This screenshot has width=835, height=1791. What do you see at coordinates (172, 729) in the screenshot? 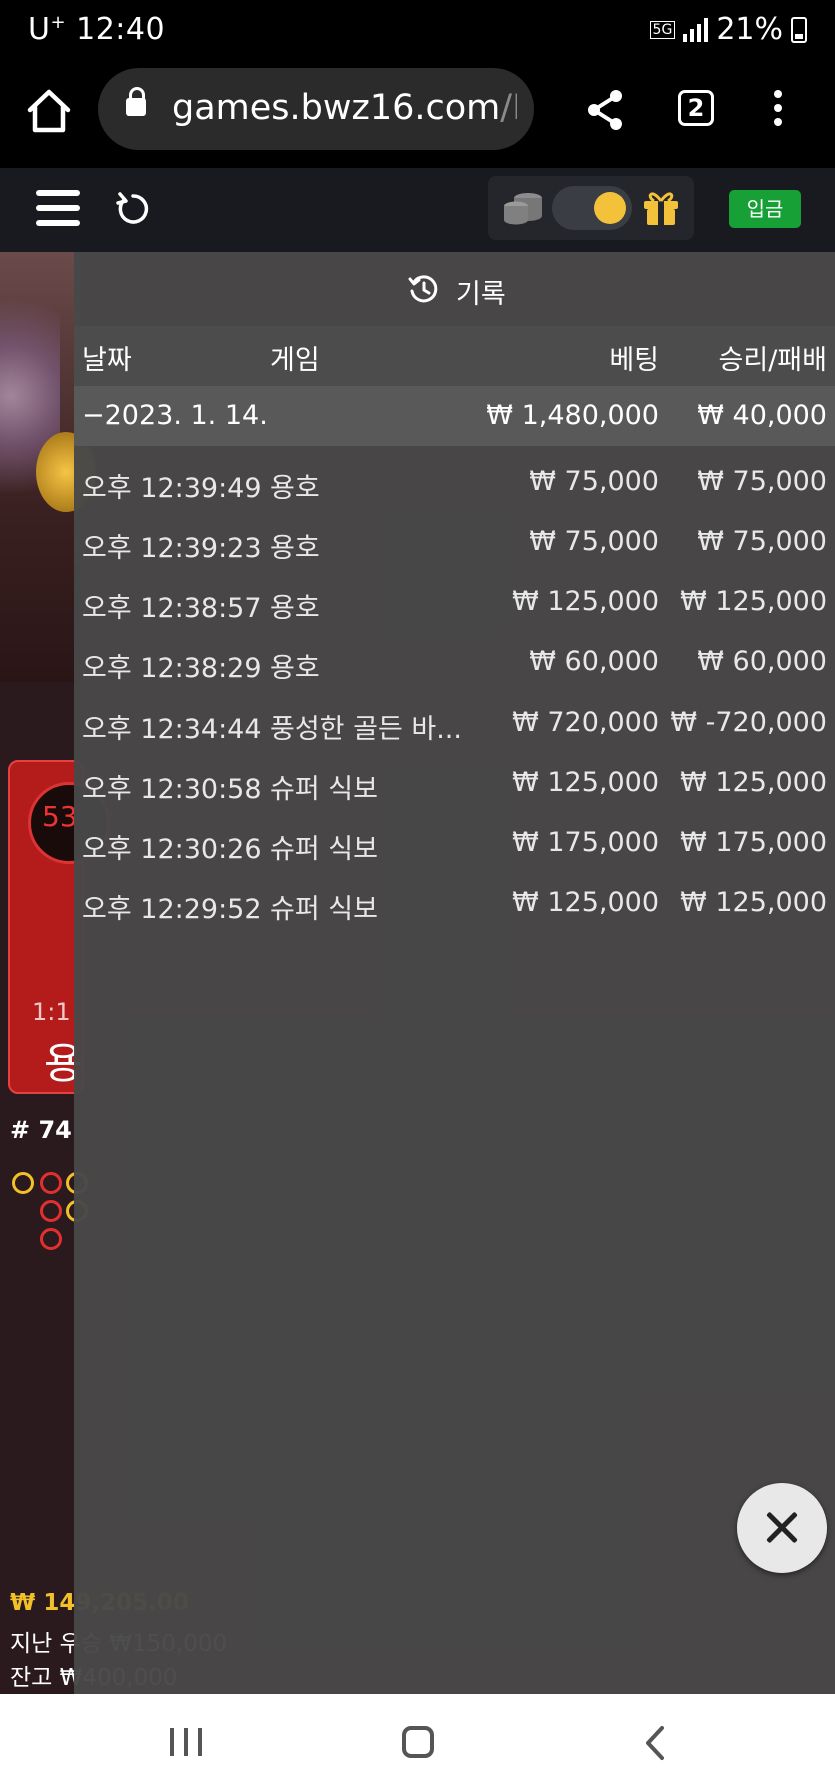
I see `row-time: 오후 12:34:44` at bounding box center [172, 729].